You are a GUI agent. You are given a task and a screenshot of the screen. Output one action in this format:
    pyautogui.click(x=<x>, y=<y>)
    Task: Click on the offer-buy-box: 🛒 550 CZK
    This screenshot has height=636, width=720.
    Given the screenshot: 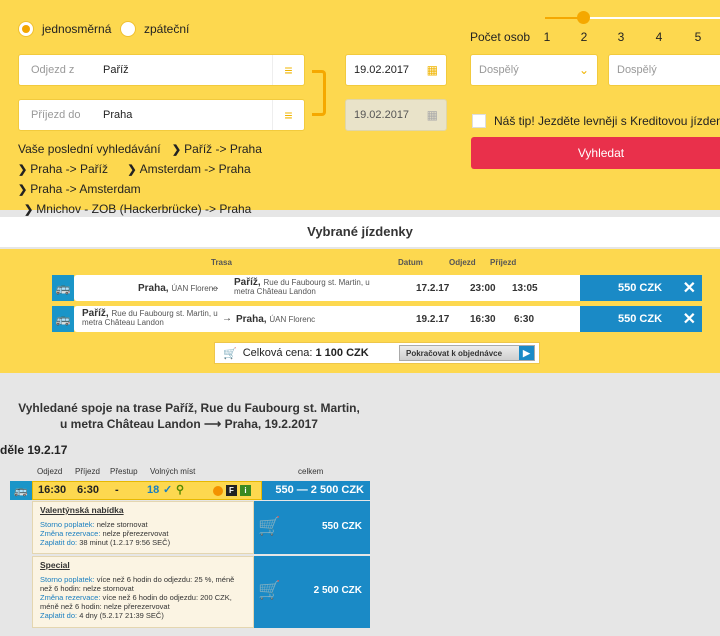 What is the action you would take?
    pyautogui.click(x=312, y=527)
    